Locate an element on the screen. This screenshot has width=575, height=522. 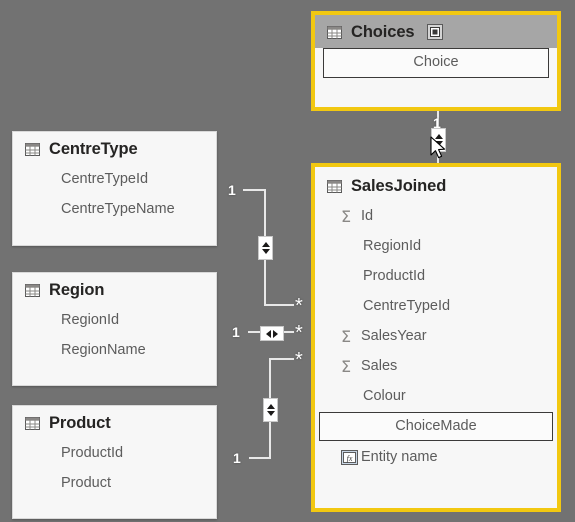
field-row-sales: Σ Sales is located at coordinates (436, 367).